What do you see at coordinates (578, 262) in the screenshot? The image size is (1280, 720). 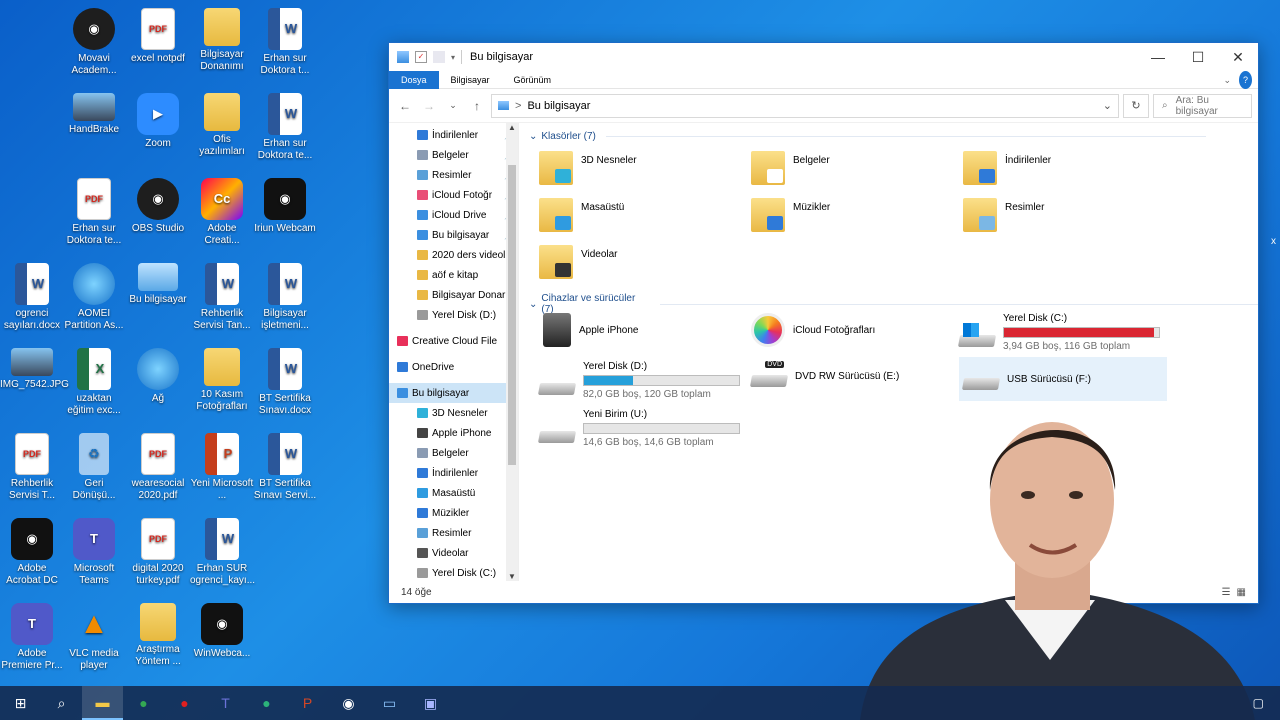 I see `folder-tile: Videolar` at bounding box center [578, 262].